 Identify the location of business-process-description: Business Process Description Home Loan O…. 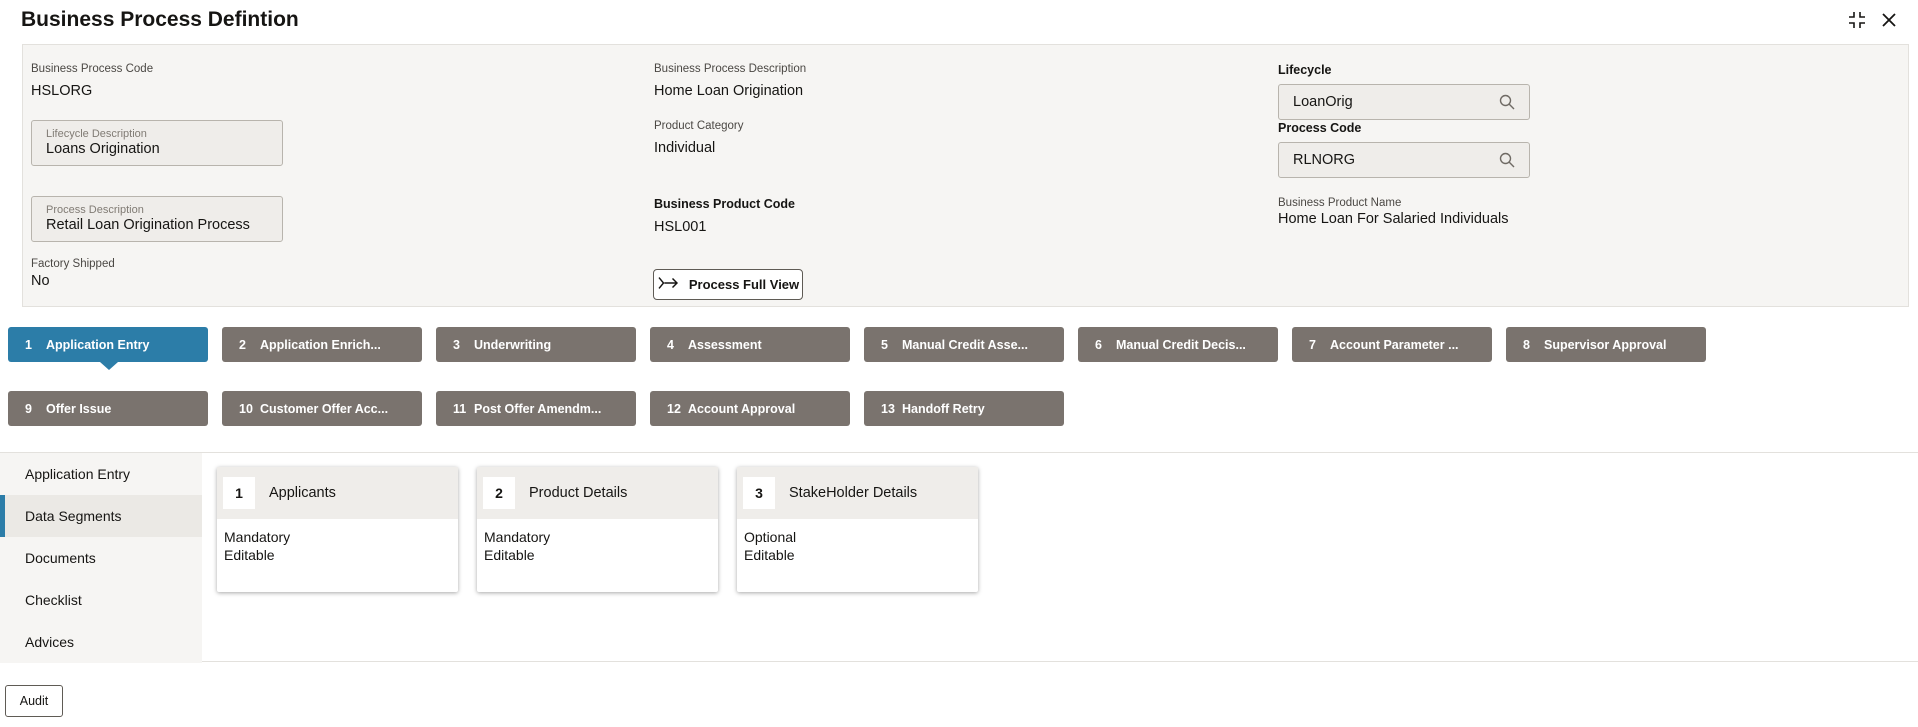
(730, 81).